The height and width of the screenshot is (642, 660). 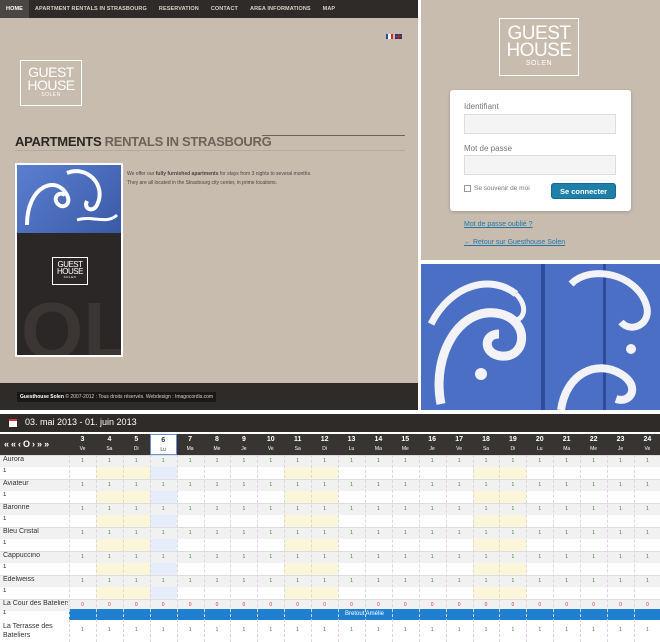 What do you see at coordinates (34, 507) in the screenshot?
I see `apartment-name: Baronne` at bounding box center [34, 507].